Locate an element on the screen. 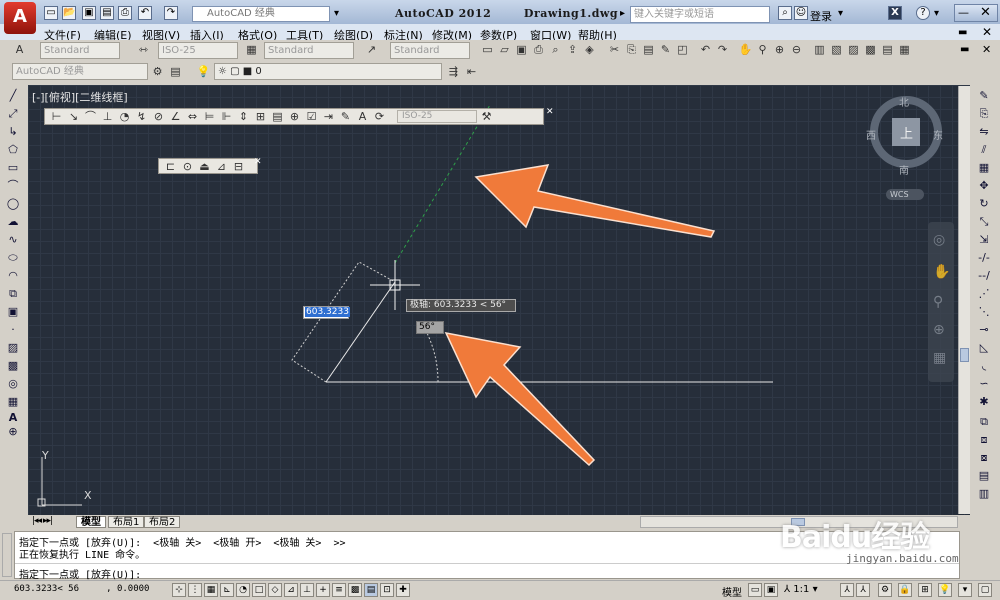 The image size is (1000, 600). pan-nav-icon: ✋ is located at coordinates (941, 272).